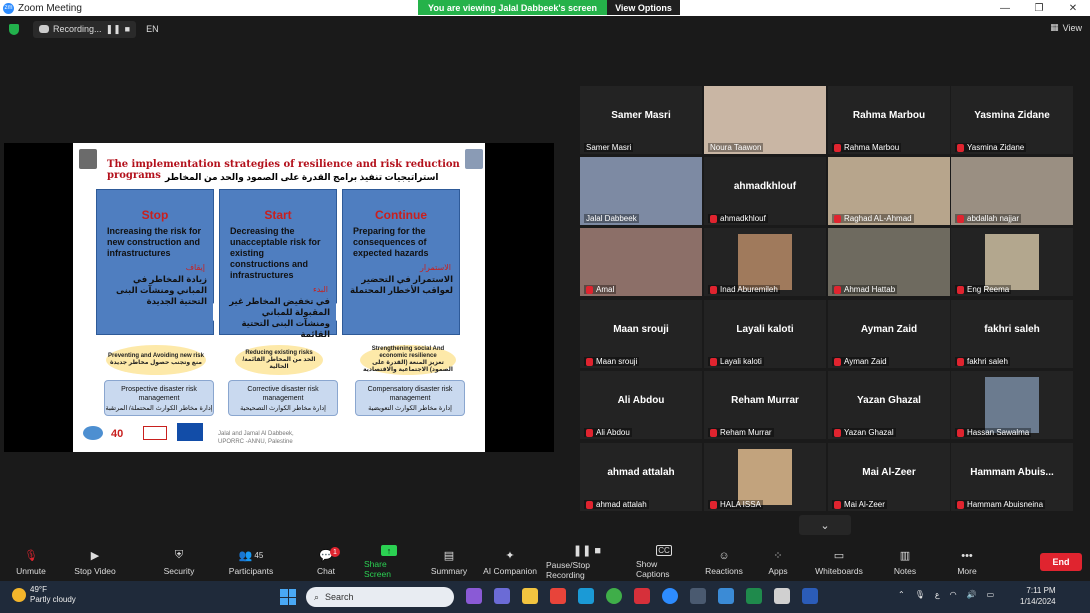 The width and height of the screenshot is (1090, 613). Describe the element at coordinates (156, 363) in the screenshot. I see `oval-arabic: منع وتجنب حصول مخاطر جديدة` at that location.